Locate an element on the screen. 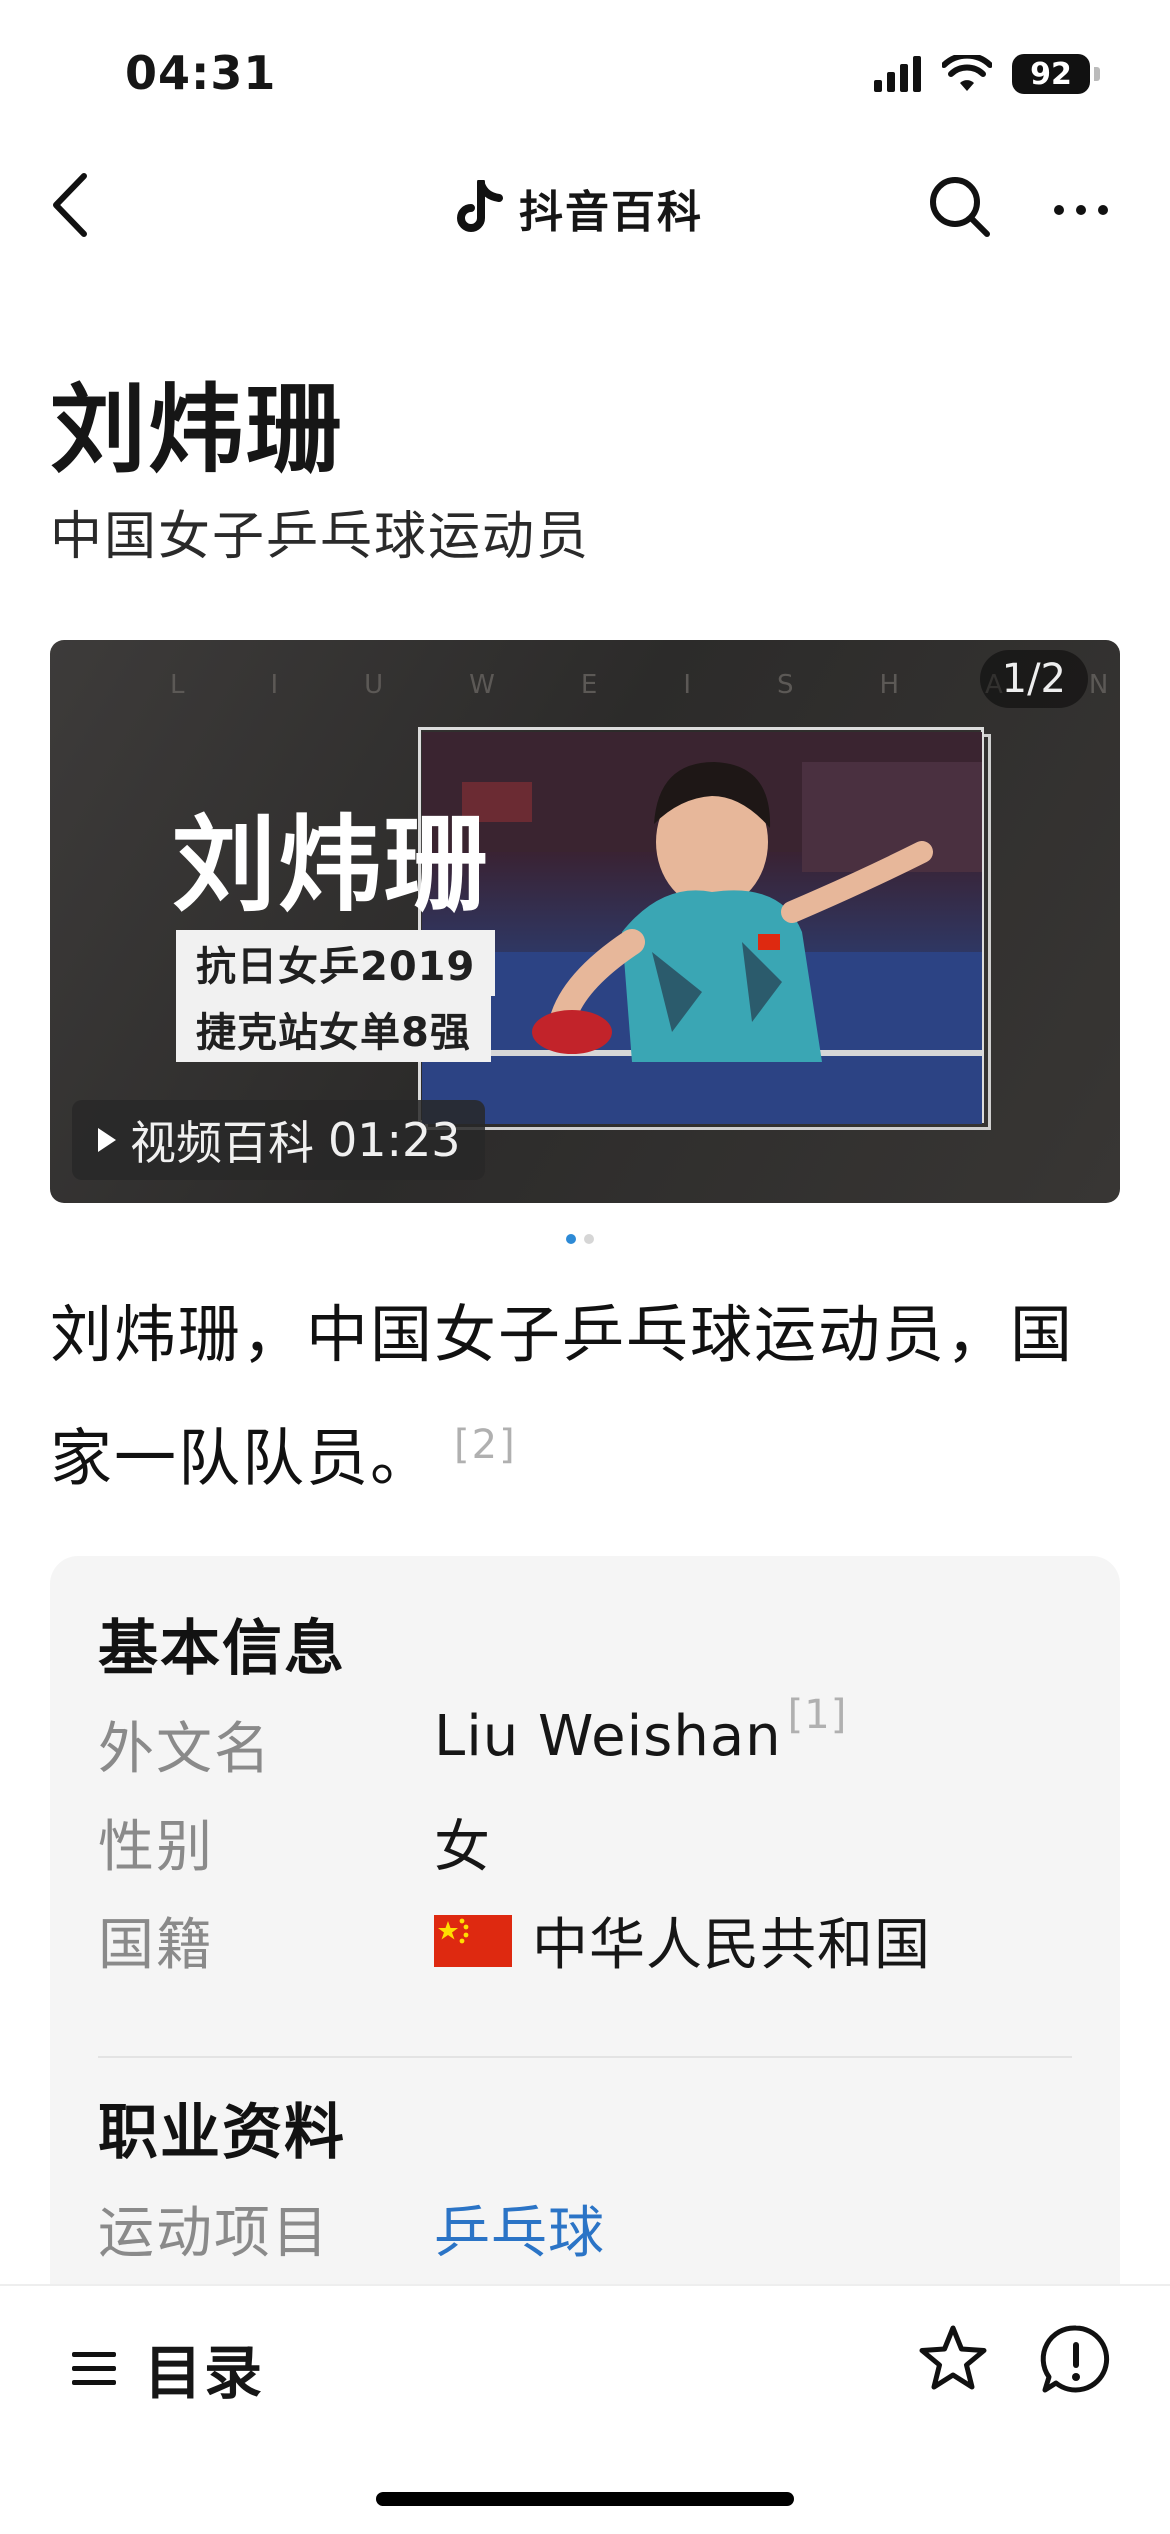 This screenshot has height=2534, width=1170. info-label: 运动项目 is located at coordinates (214, 2233).